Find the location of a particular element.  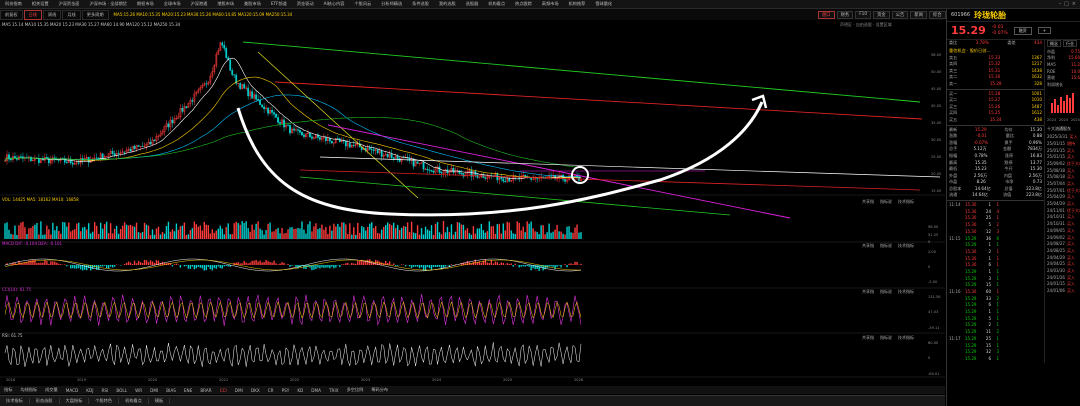

menu-item: 我的选股 is located at coordinates (447, 4).